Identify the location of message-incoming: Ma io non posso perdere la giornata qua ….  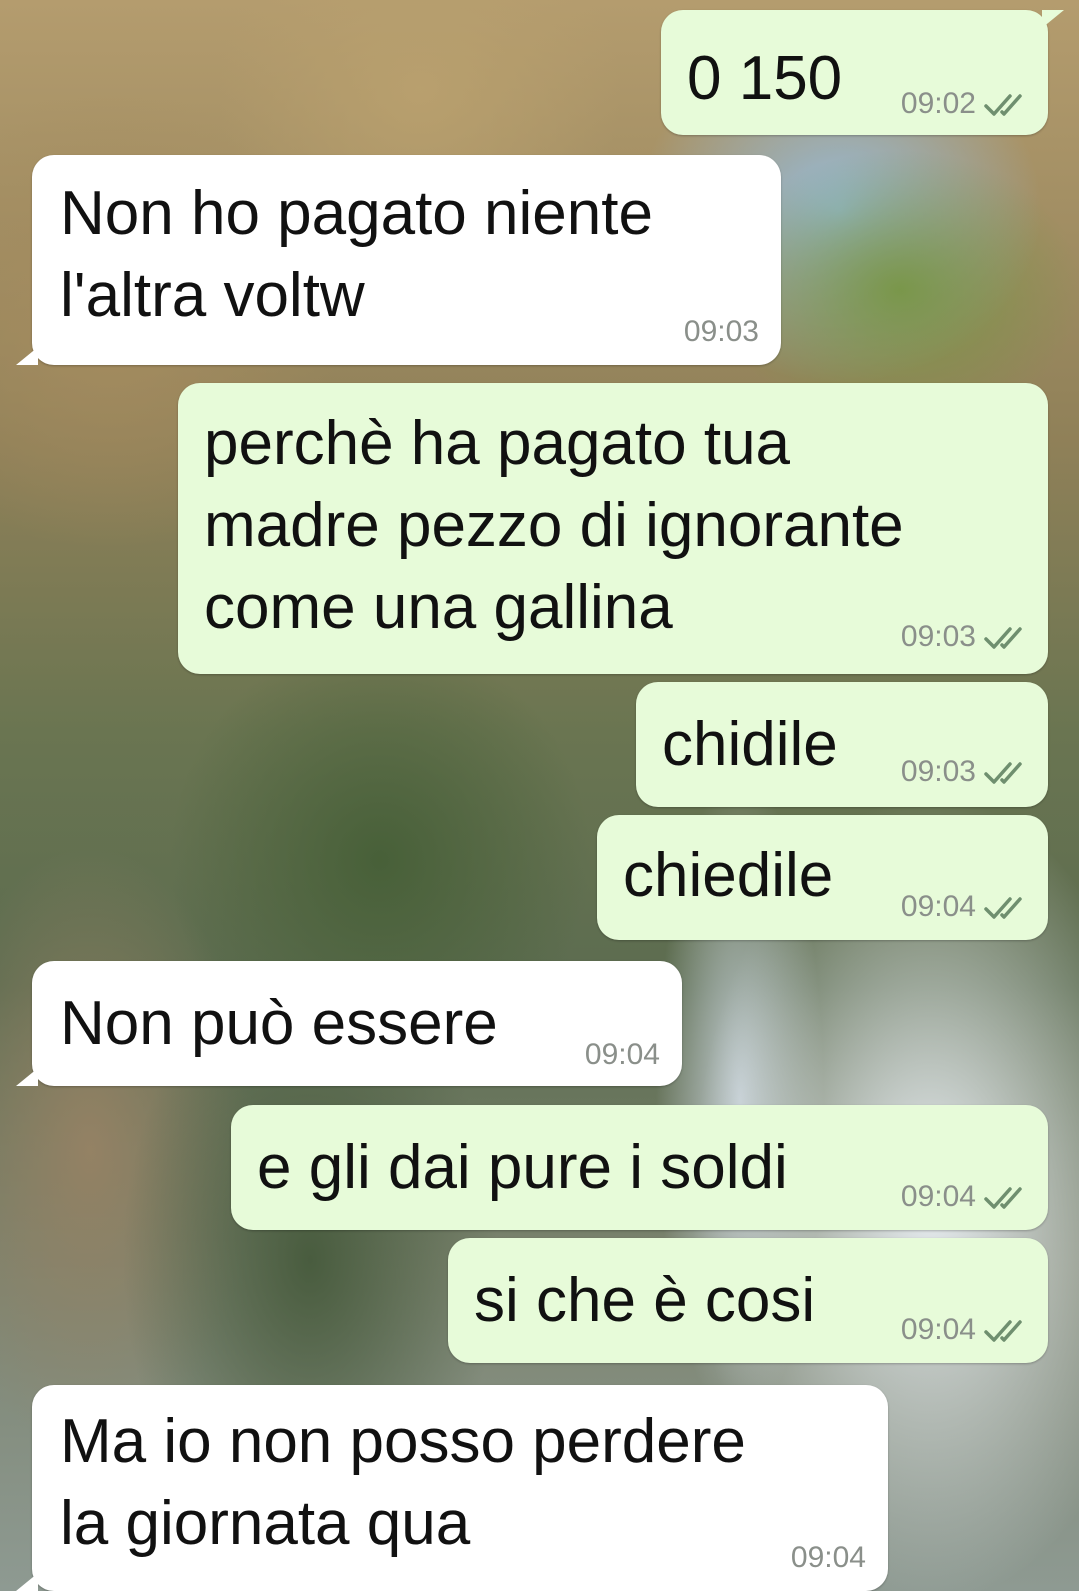
(452, 1488).